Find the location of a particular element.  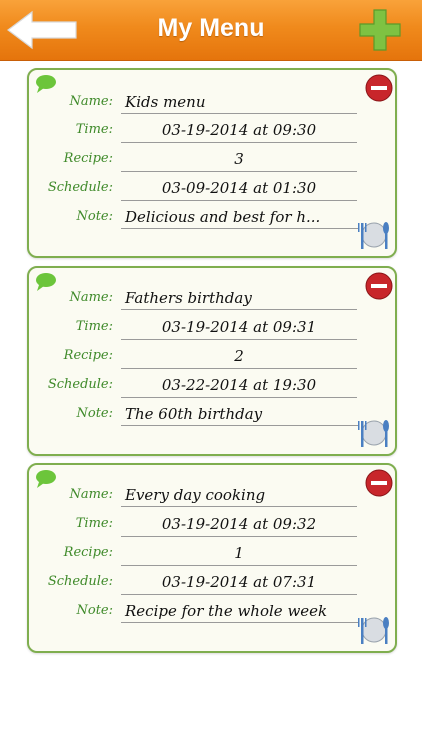

menu-note: Recipe for the whole week is located at coordinates (240, 612).